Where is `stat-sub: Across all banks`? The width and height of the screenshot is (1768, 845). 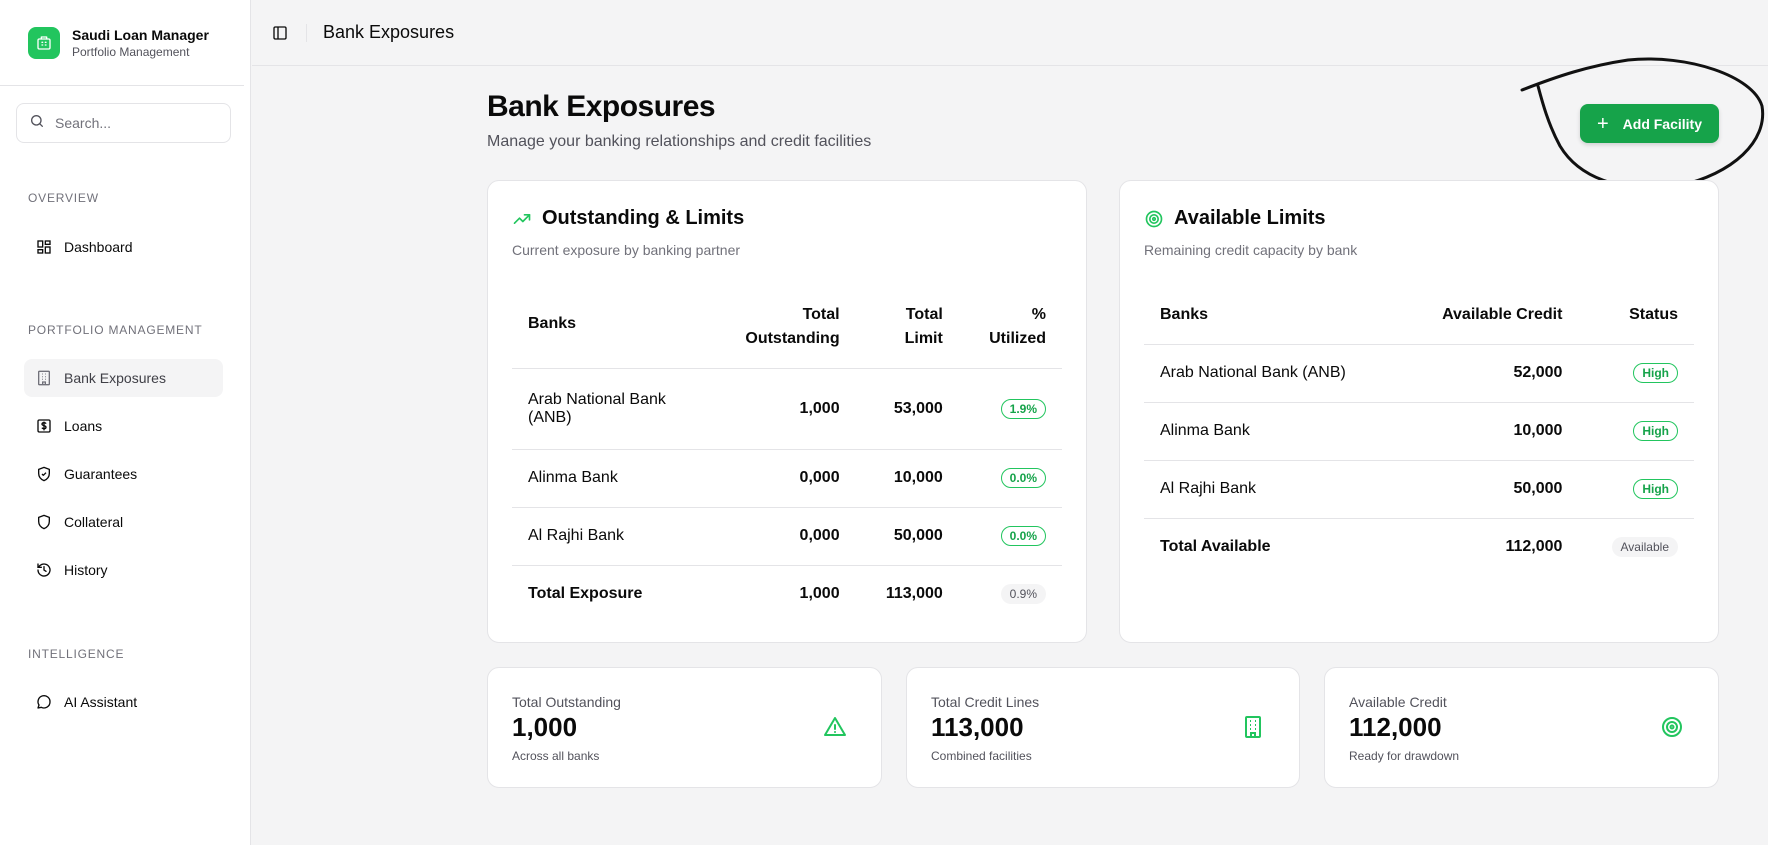
stat-sub: Across all banks is located at coordinates (556, 756).